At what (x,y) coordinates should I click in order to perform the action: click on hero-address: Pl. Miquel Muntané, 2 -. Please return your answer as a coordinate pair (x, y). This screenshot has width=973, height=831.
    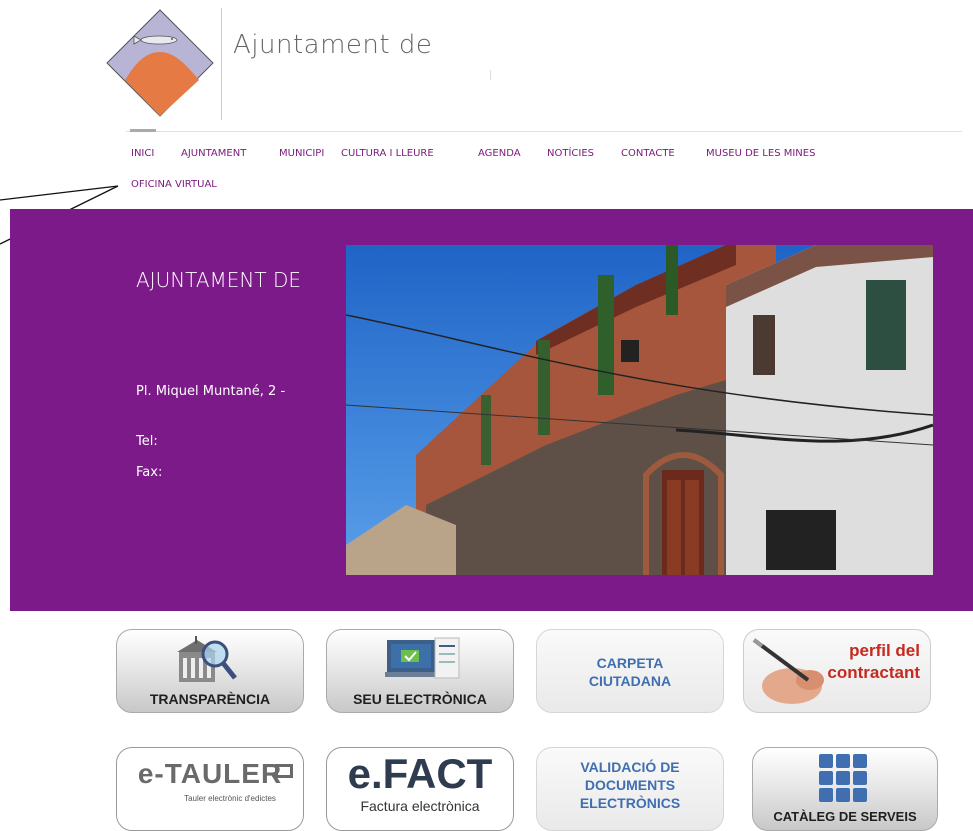
    Looking at the image, I should click on (211, 391).